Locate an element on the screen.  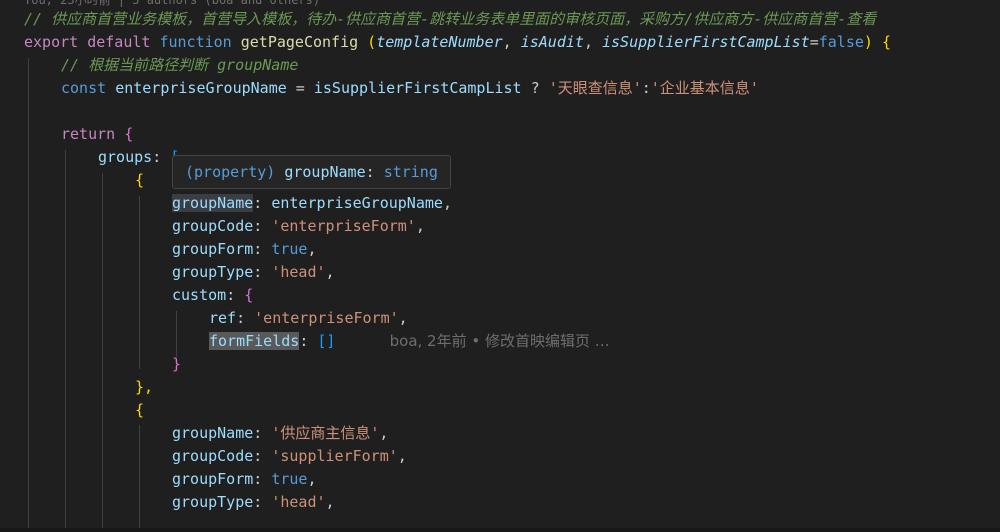
tooltip-name: groupName is located at coordinates (325, 172).